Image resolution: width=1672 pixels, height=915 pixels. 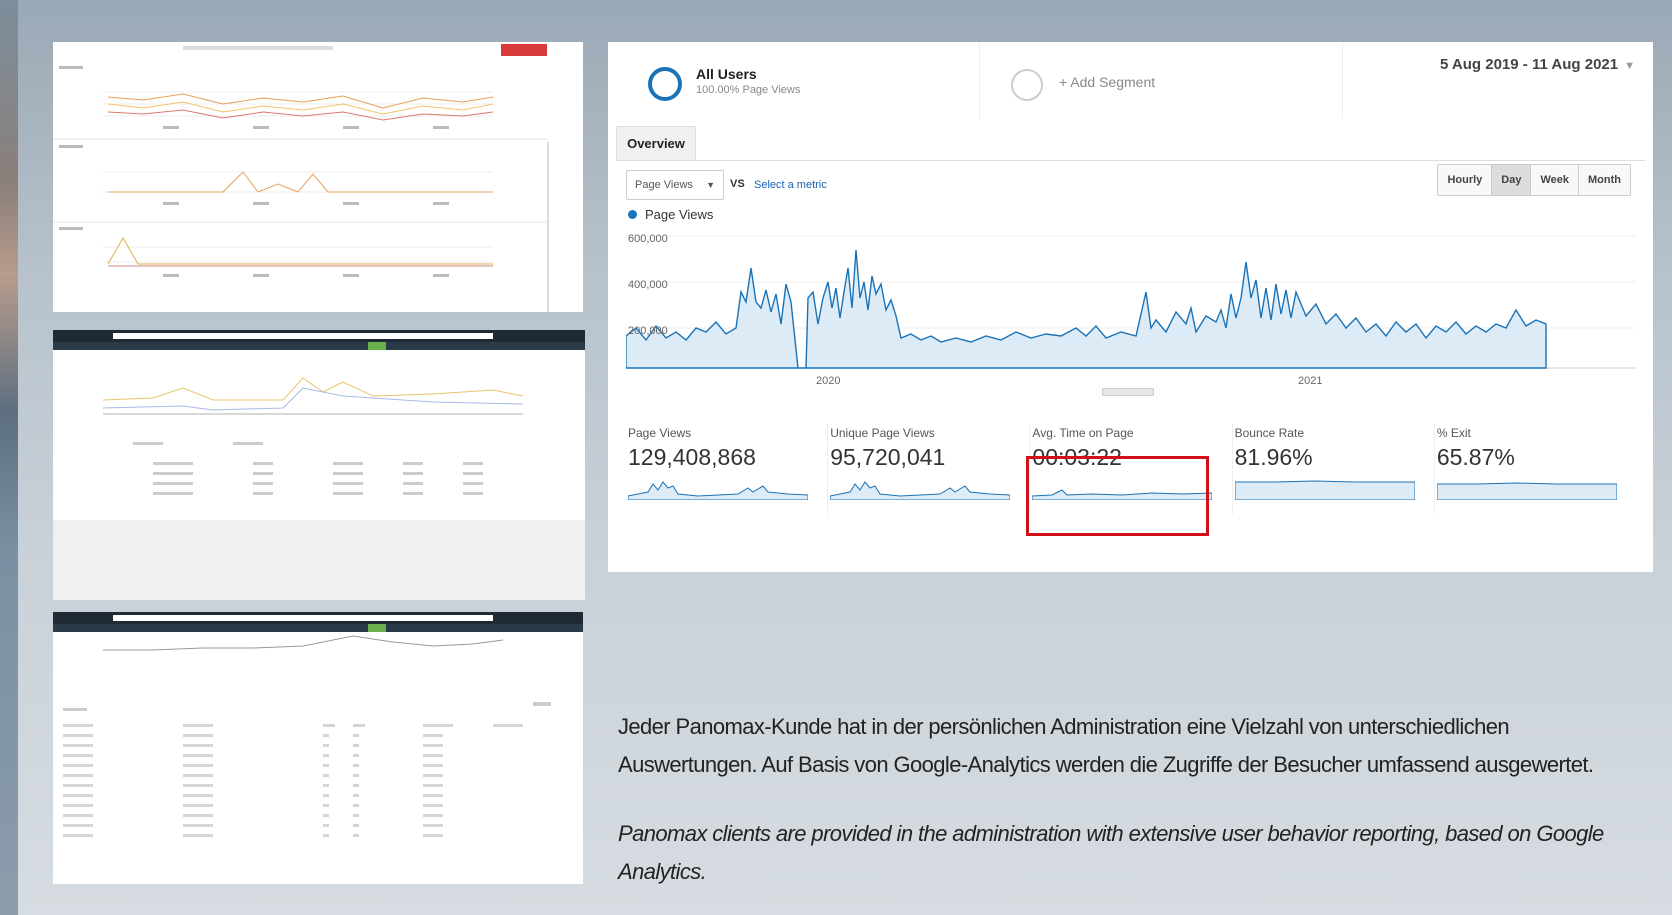 What do you see at coordinates (1555, 180) in the screenshot?
I see `granularity-week: Week` at bounding box center [1555, 180].